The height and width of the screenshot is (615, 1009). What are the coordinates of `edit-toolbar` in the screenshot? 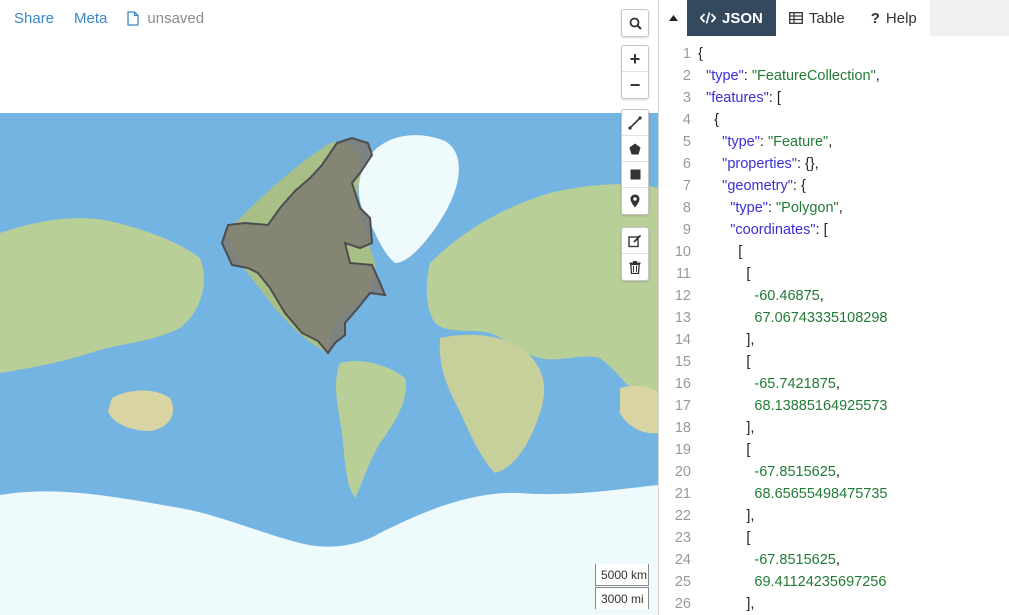 It's located at (635, 254).